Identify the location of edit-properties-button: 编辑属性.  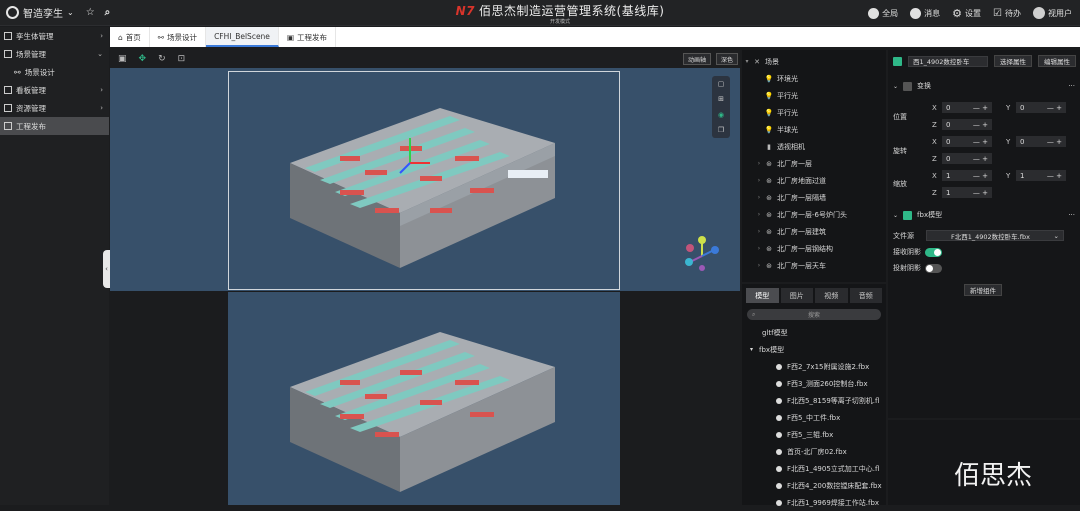
(1057, 61).